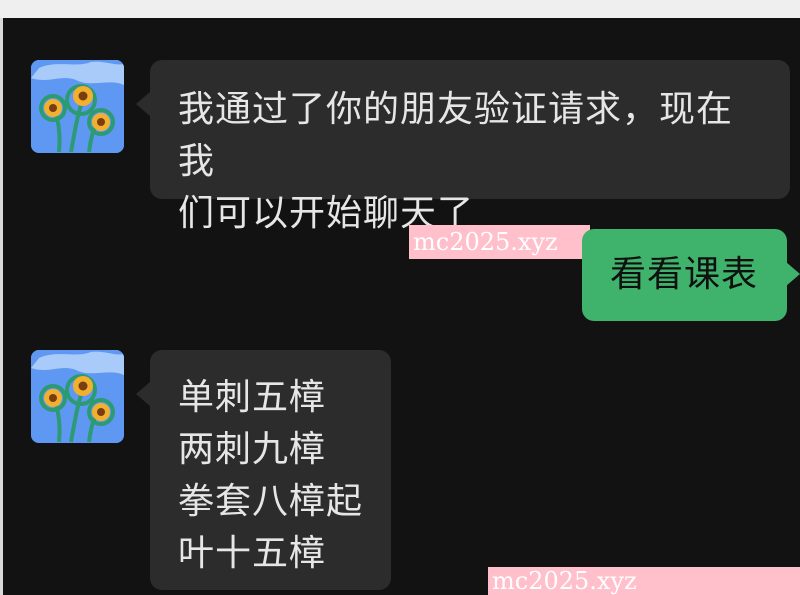 This screenshot has width=800, height=595. I want to click on outgoing-message-bubble: 看看课表, so click(684, 275).